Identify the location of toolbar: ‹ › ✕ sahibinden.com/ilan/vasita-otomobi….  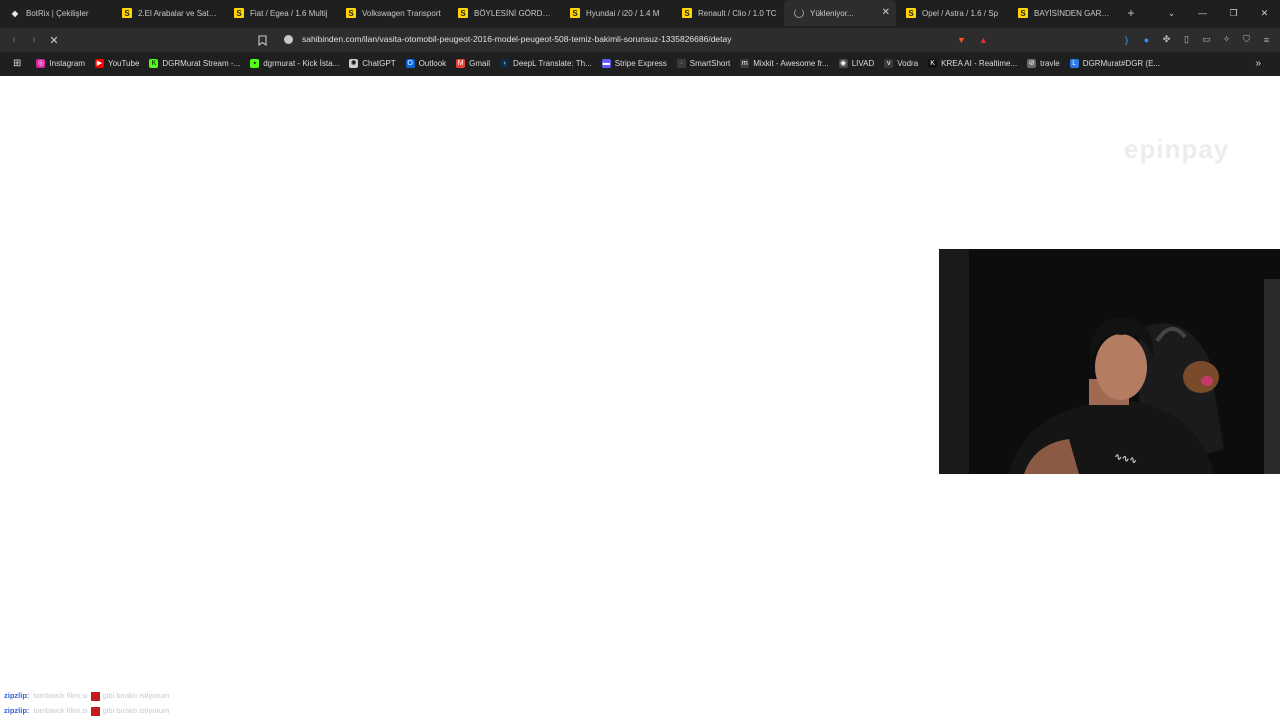
(640, 40).